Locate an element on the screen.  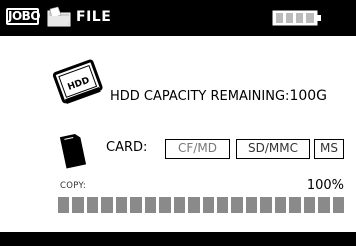
copy-progress-bar is located at coordinates (201, 205).